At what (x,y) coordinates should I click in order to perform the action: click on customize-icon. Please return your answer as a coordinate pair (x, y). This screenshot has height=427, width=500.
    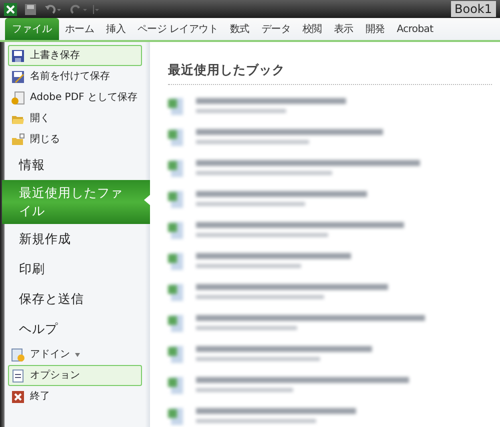
    Looking at the image, I should click on (96, 9).